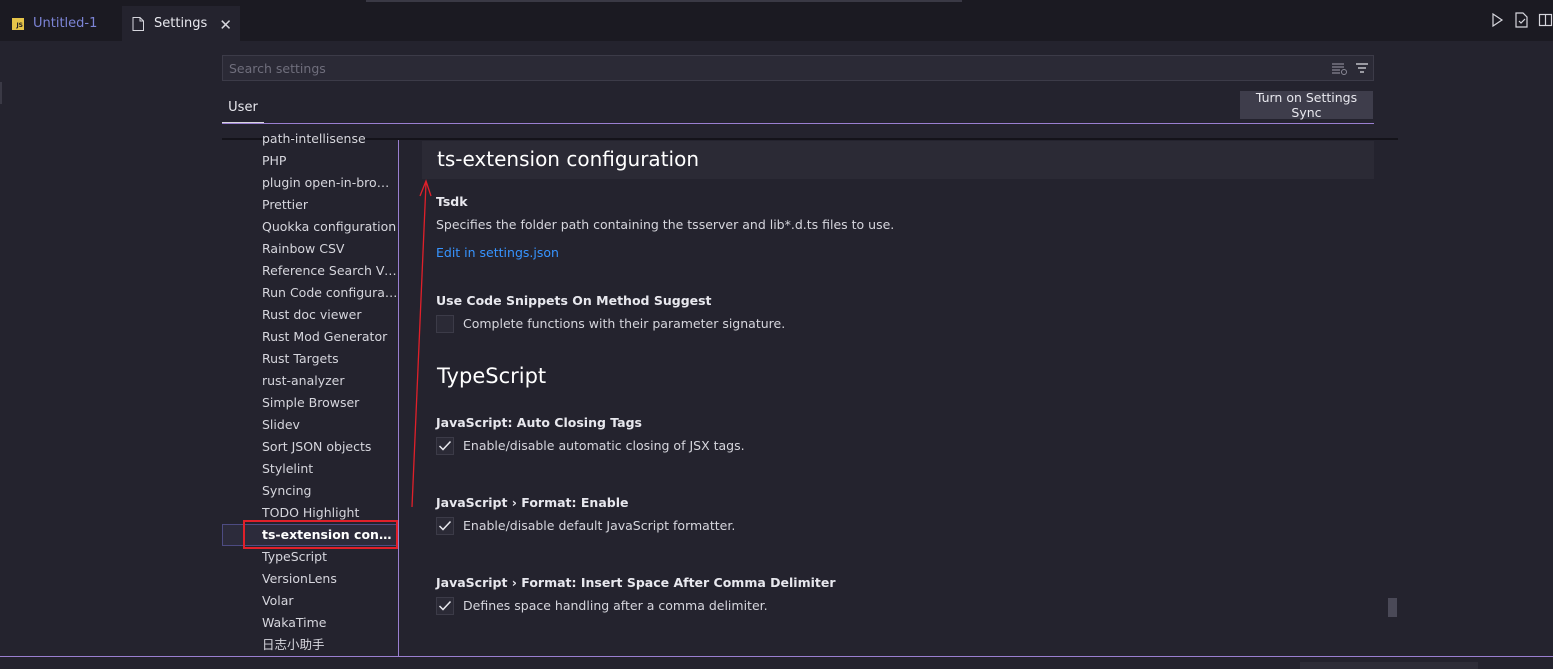  I want to click on title-bar-strip, so click(664, 1).